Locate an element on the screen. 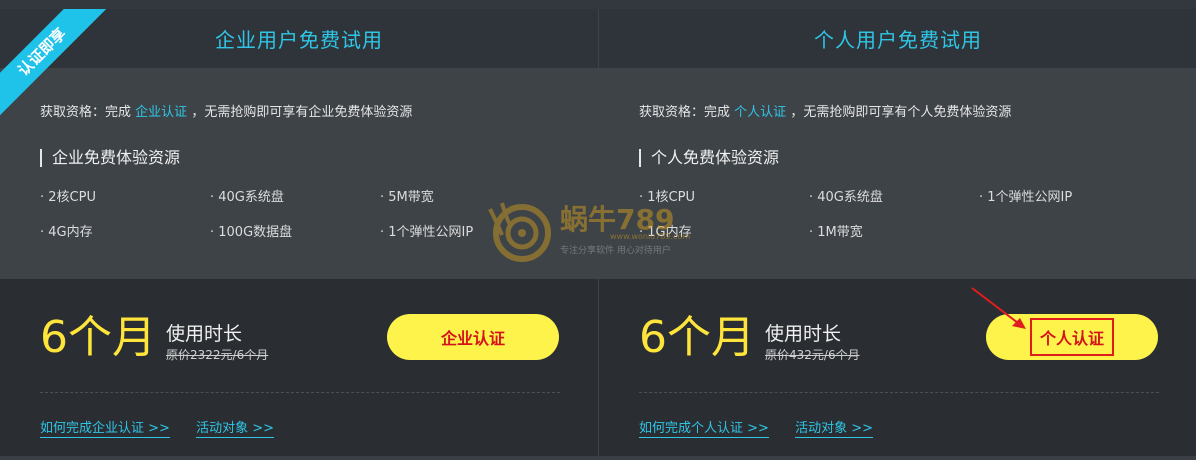  resource-row: · 4G内存 · 100G数据盘 · 1个弹性公网IP is located at coordinates (300, 238).